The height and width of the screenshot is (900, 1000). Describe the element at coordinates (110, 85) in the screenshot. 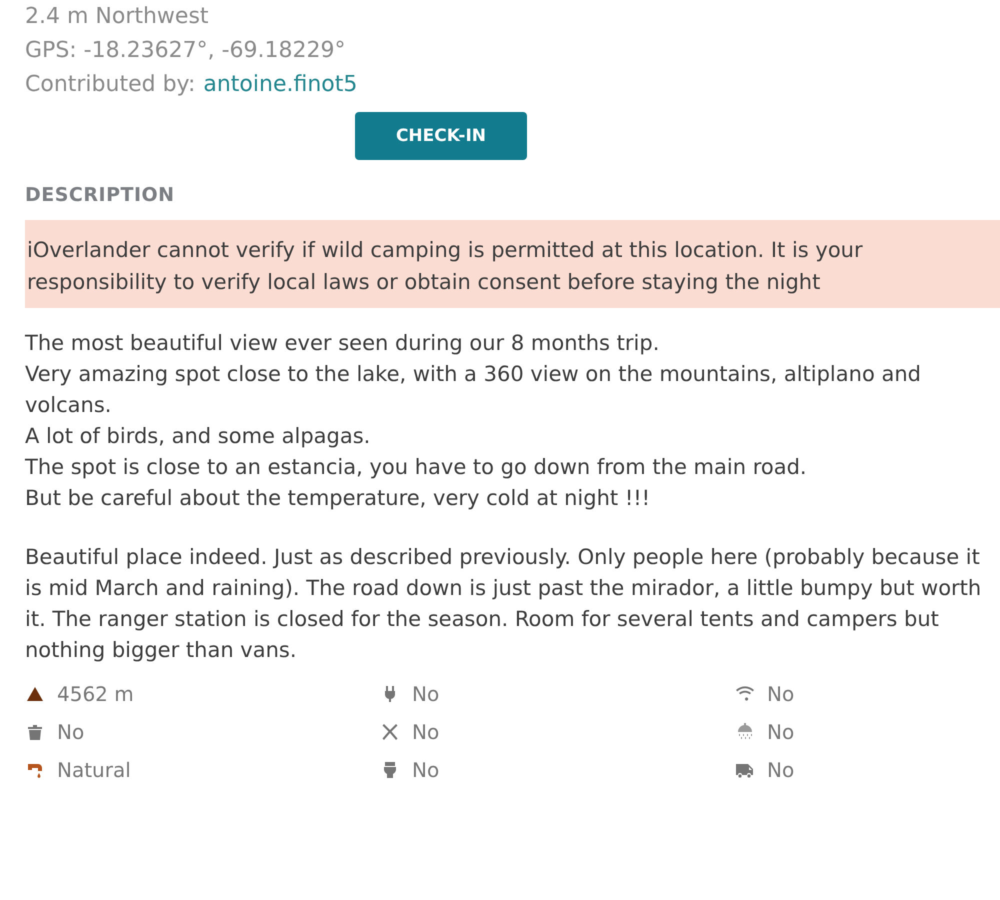

I see `contributed-label: Contributed by:` at that location.